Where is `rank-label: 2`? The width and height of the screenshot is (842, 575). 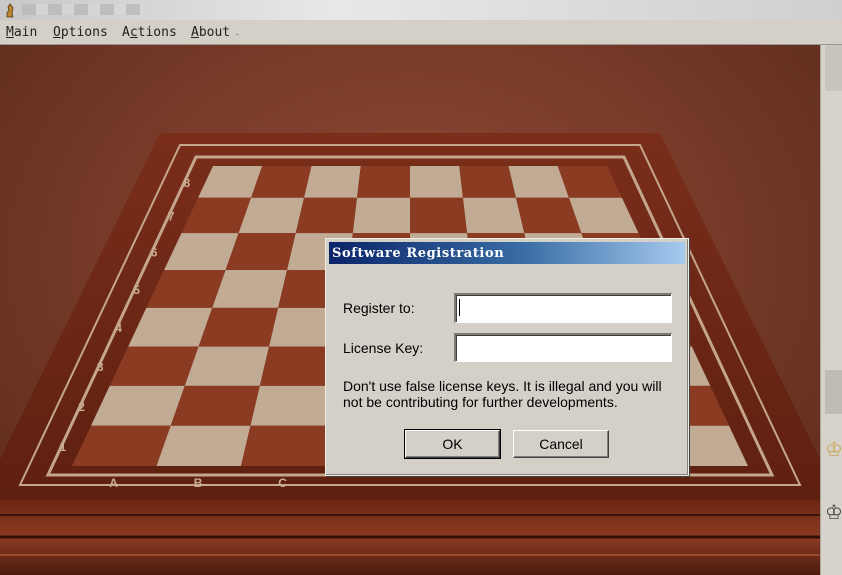 rank-label: 2 is located at coordinates (81, 407).